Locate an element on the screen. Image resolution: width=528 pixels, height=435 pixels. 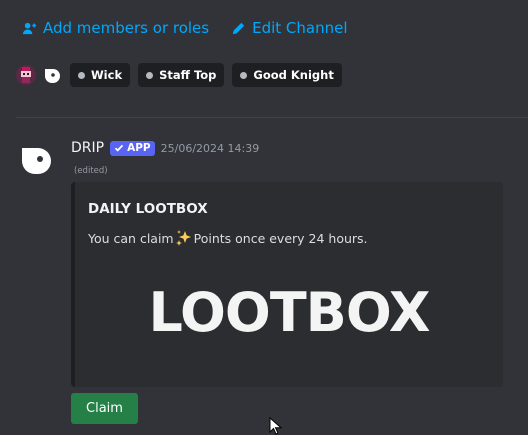
add-members-label: Add members or roles is located at coordinates (126, 28).